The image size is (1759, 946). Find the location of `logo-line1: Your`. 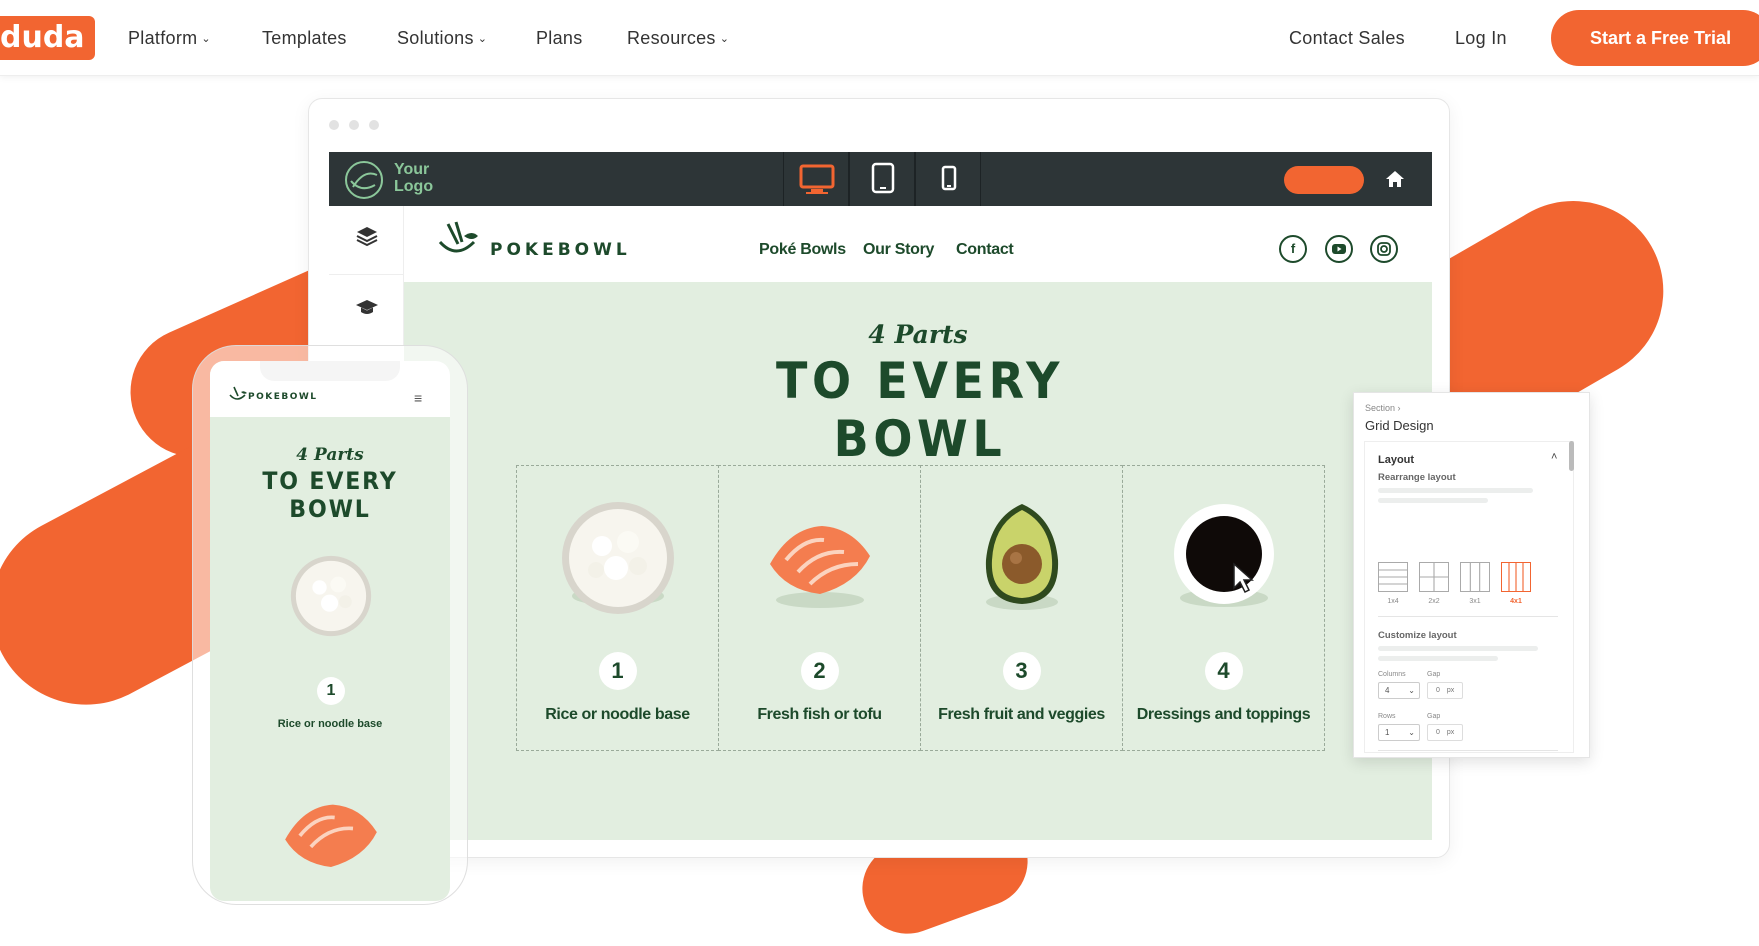

logo-line1: Your is located at coordinates (412, 169).